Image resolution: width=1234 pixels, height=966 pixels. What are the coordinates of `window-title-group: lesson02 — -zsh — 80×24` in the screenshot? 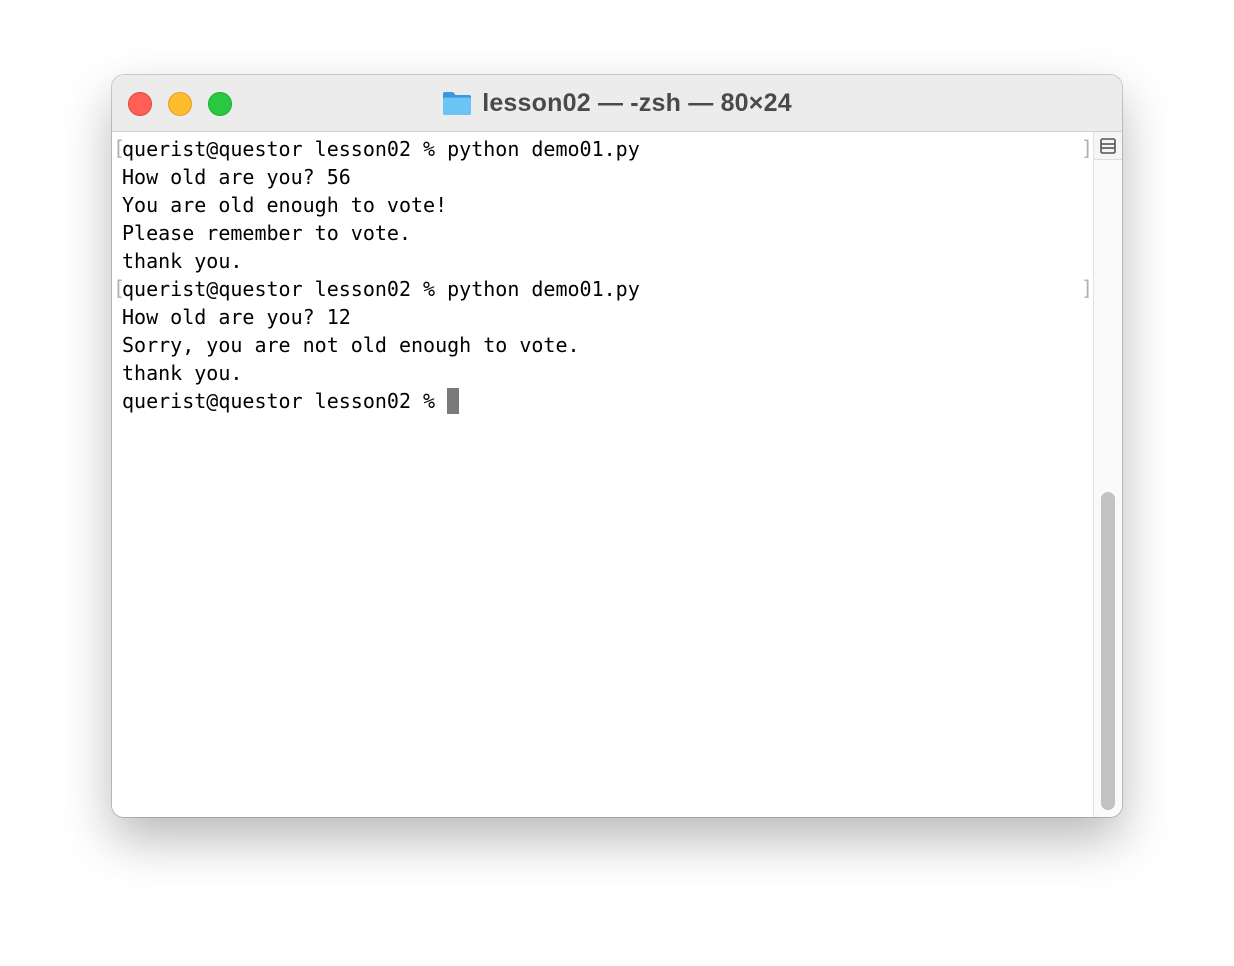 It's located at (617, 103).